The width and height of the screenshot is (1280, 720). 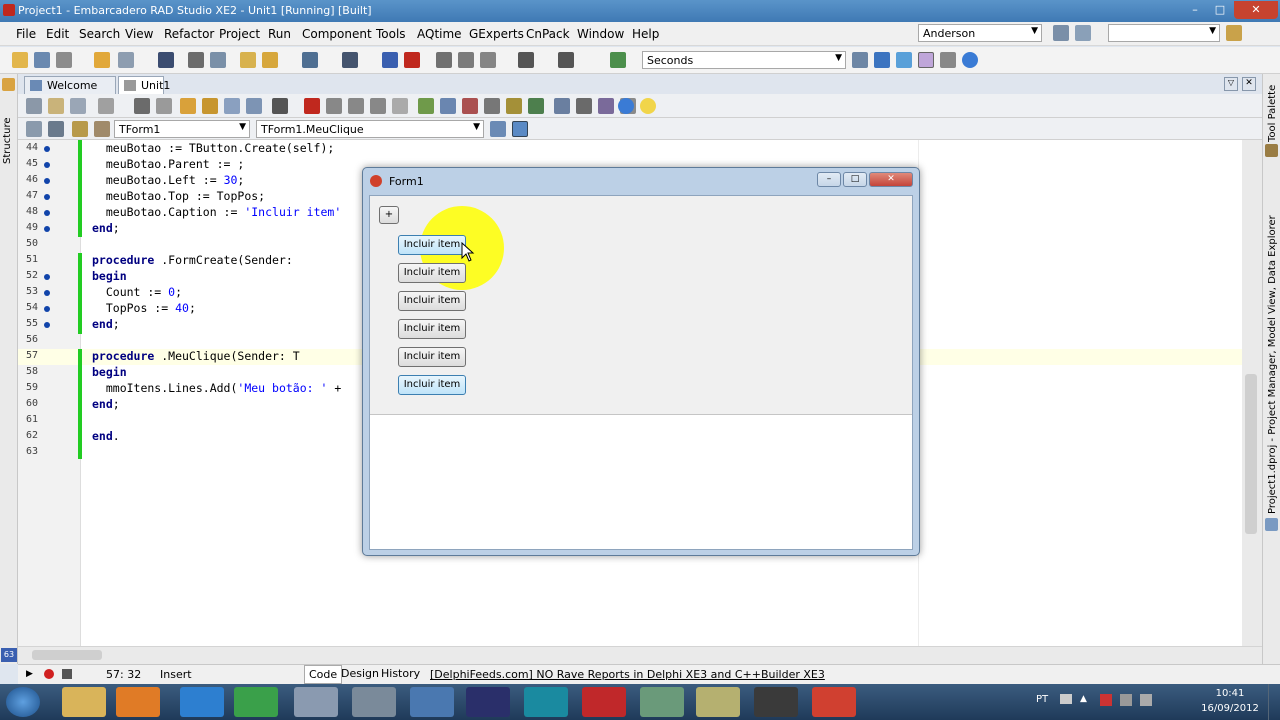 I want to click on media-player-task, so click(x=138, y=702).